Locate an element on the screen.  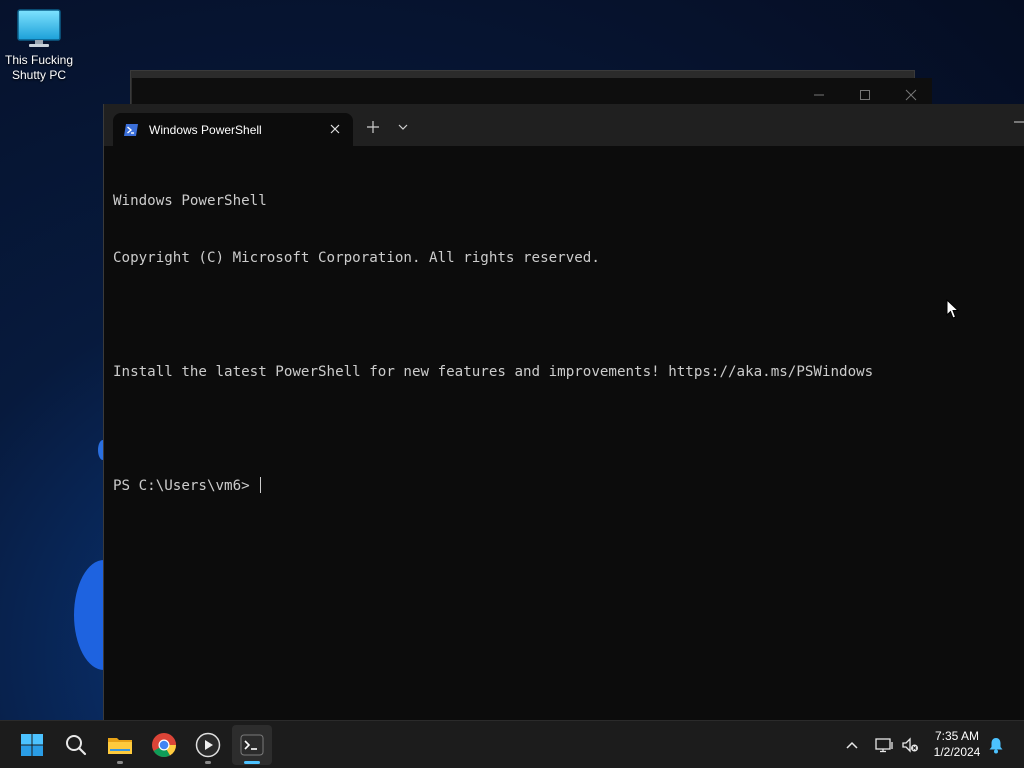
monitor-icon is located at coordinates (39, 28).